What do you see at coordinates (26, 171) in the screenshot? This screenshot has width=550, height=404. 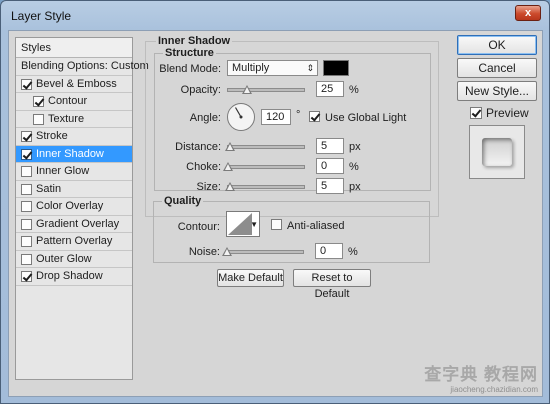 I see `style-checkbox-inner-glow` at bounding box center [26, 171].